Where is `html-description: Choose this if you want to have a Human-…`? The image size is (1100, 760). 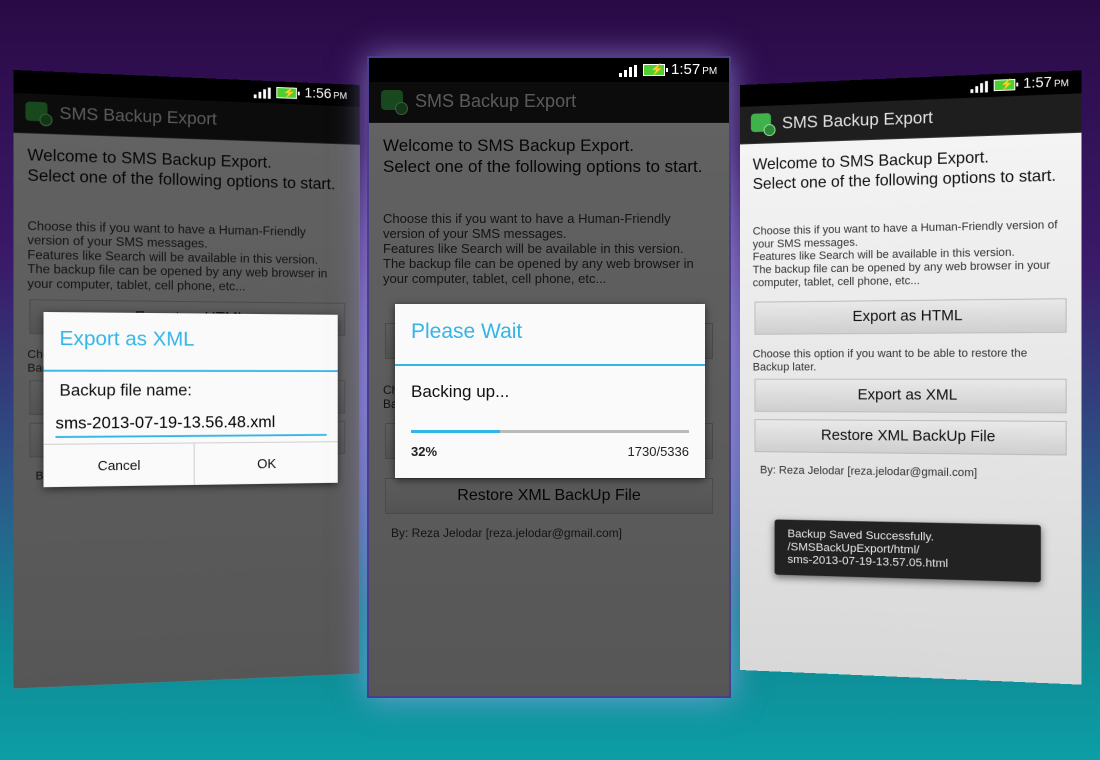 html-description: Choose this if you want to have a Human-… is located at coordinates (911, 253).